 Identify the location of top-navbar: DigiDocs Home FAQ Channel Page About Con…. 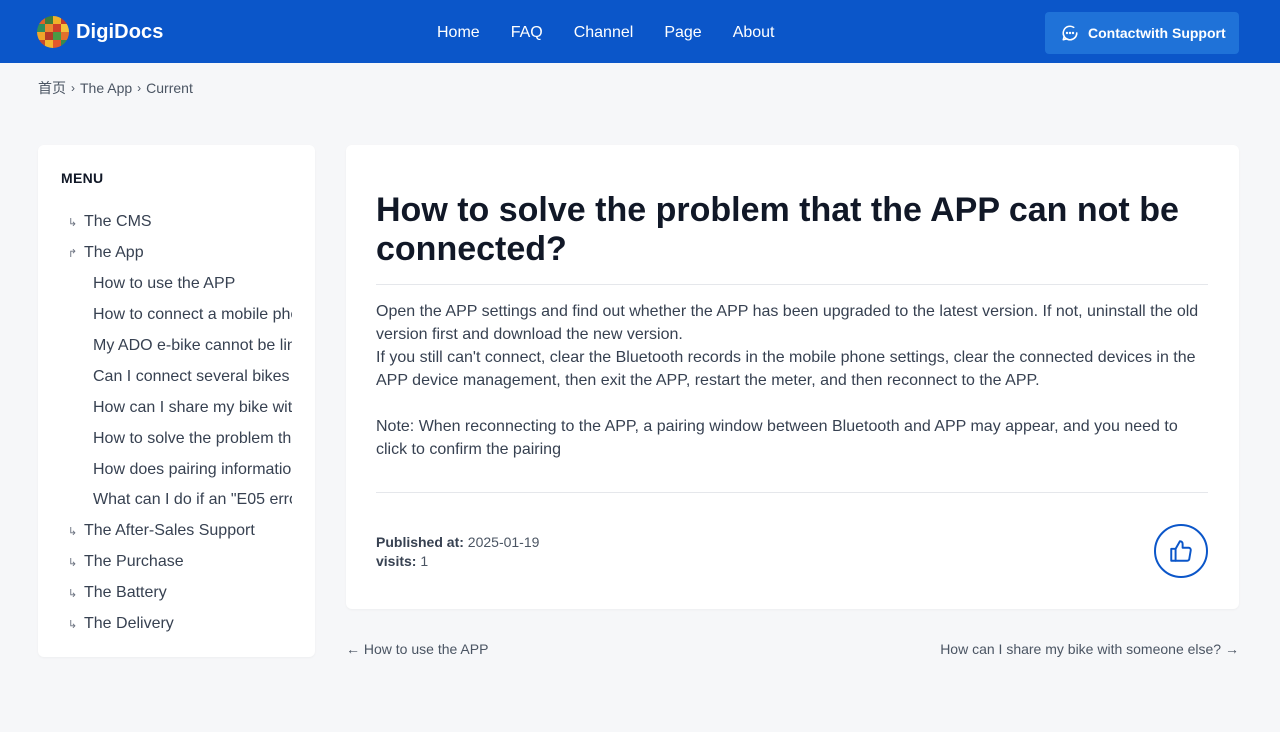
(640, 31).